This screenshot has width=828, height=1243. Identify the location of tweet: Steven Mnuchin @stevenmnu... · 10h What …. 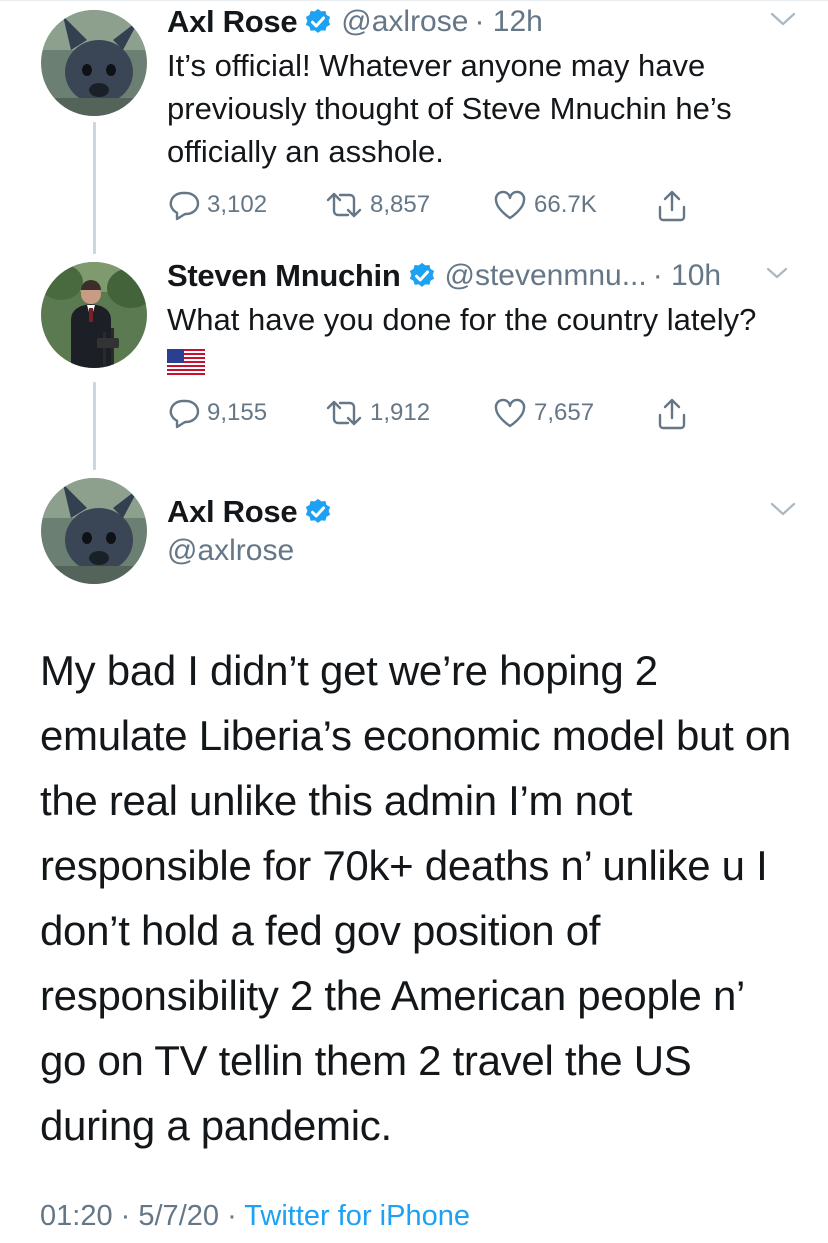
(482, 346).